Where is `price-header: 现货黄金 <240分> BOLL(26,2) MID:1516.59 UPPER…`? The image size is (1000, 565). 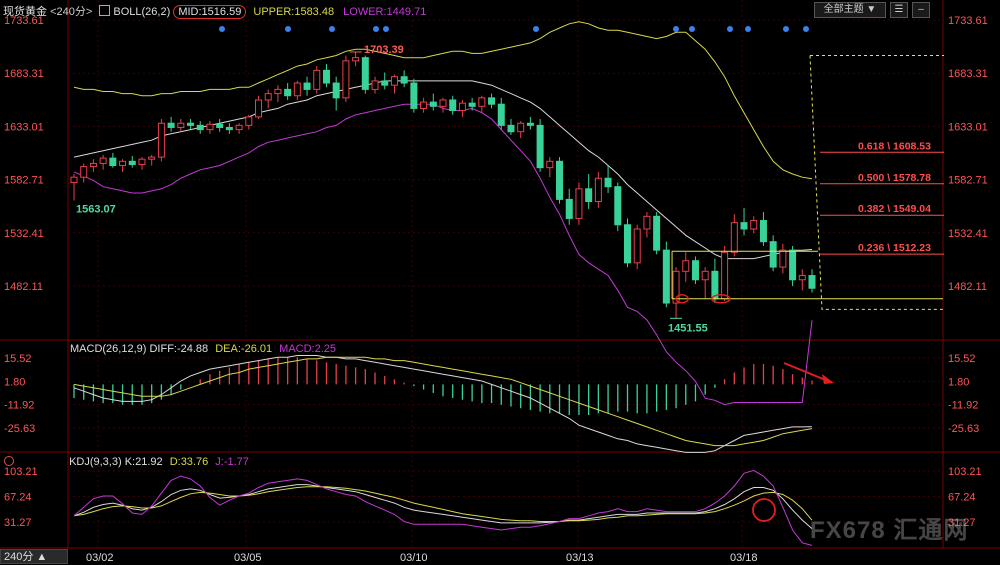 price-header: 现货黄金 <240分> BOLL(26,2) MID:1516.59 UPPER… is located at coordinates (214, 11).